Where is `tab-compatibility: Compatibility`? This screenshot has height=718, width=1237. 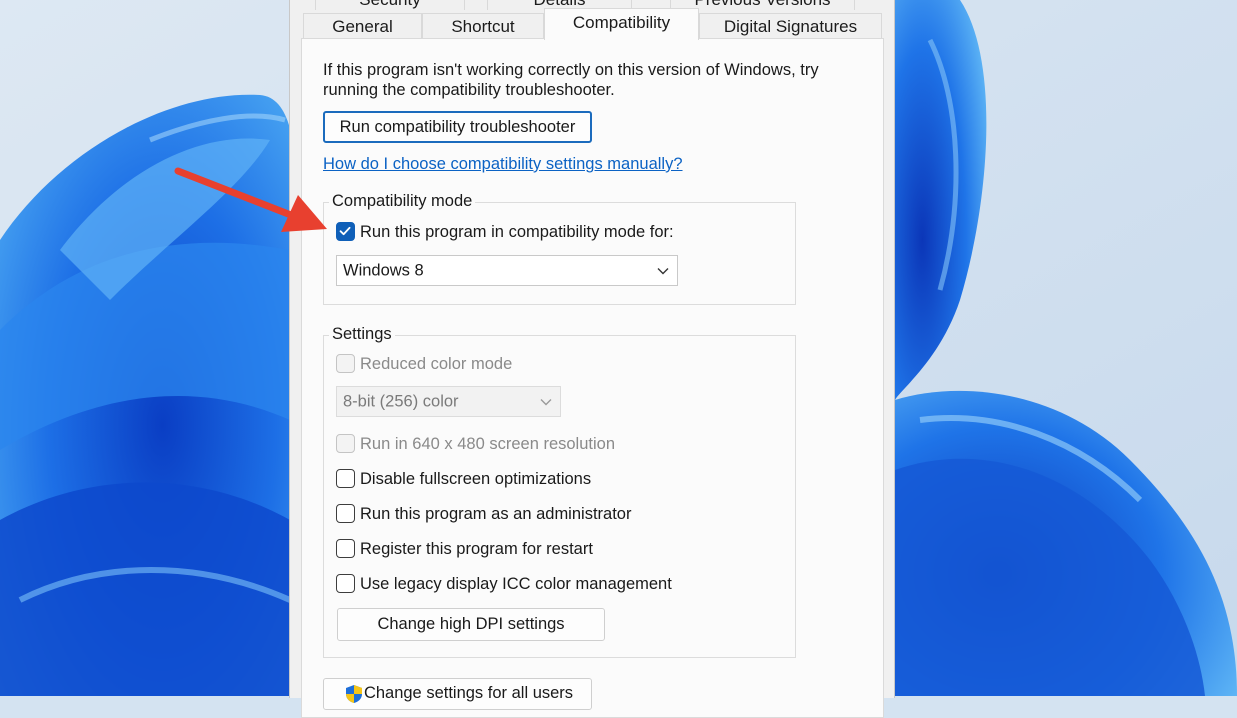 tab-compatibility: Compatibility is located at coordinates (621, 24).